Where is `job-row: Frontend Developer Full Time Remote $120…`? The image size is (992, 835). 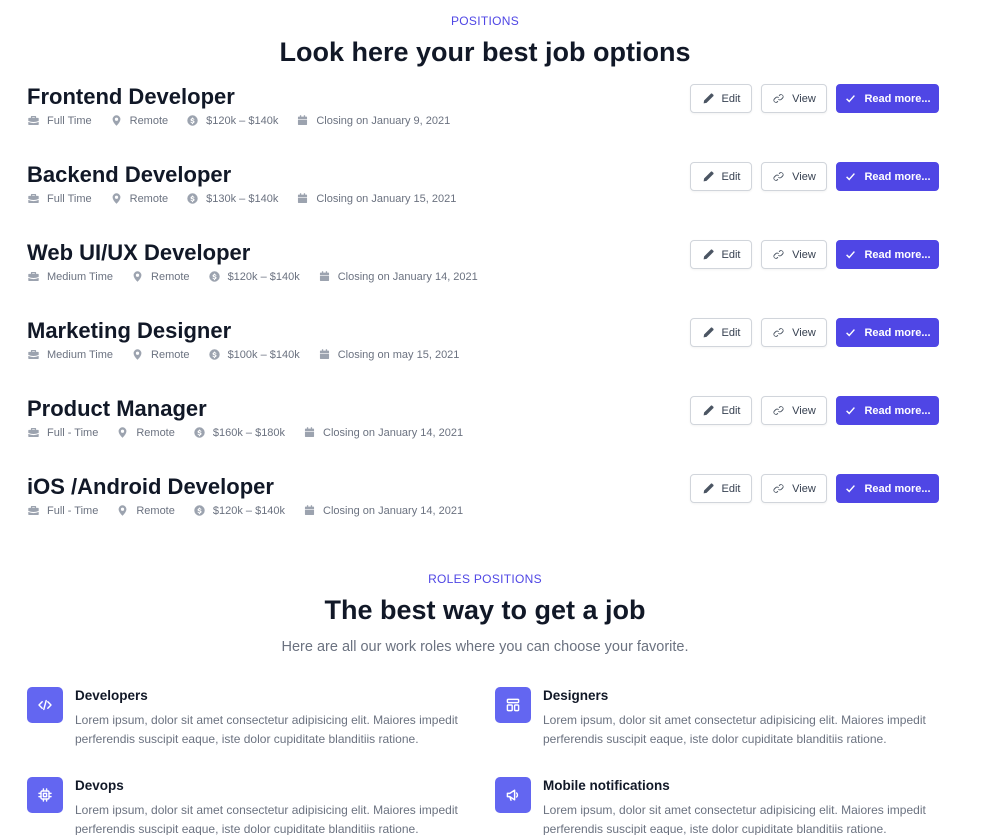
job-row: Frontend Developer Full Time Remote $120… is located at coordinates (483, 114).